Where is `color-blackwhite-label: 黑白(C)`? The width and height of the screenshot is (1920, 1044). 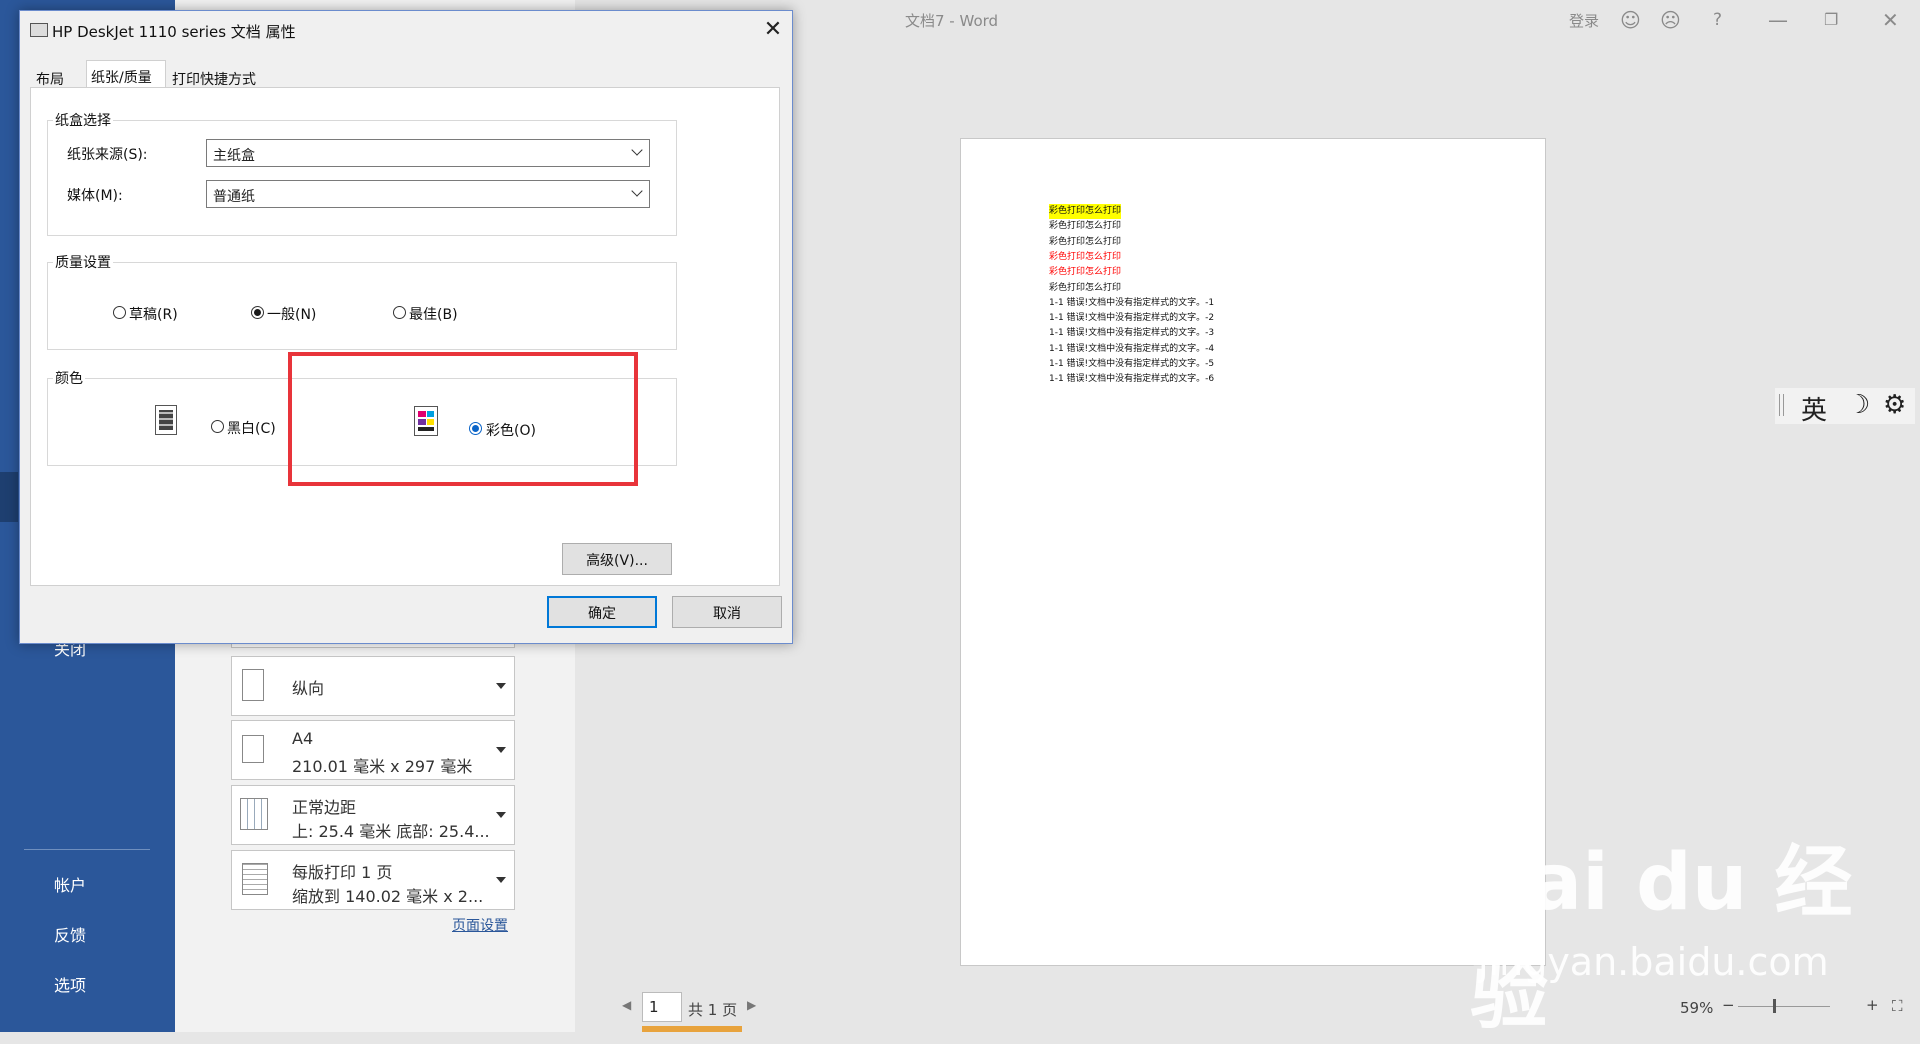
color-blackwhite-label: 黑白(C) is located at coordinates (251, 428).